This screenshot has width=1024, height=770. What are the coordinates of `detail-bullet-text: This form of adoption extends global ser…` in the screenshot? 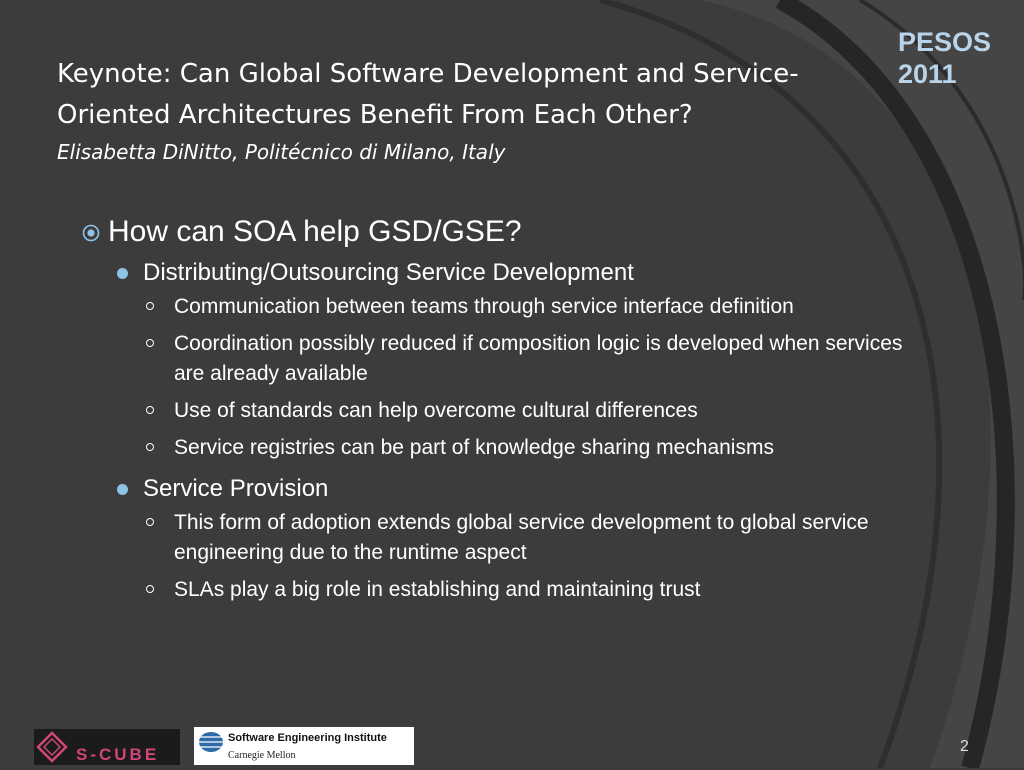 It's located at (521, 537).